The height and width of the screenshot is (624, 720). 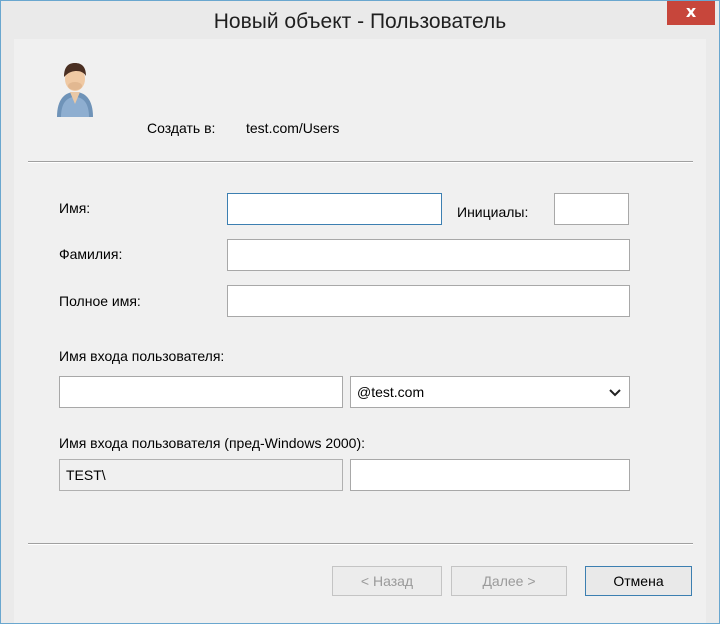 What do you see at coordinates (334, 209) in the screenshot?
I see `first-name-input` at bounding box center [334, 209].